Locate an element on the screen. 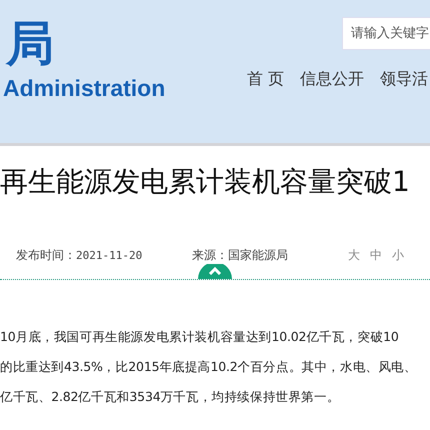 Image resolution: width=430 pixels, height=430 pixels. publish-date: 发布时间：2021-11-20 is located at coordinates (79, 255).